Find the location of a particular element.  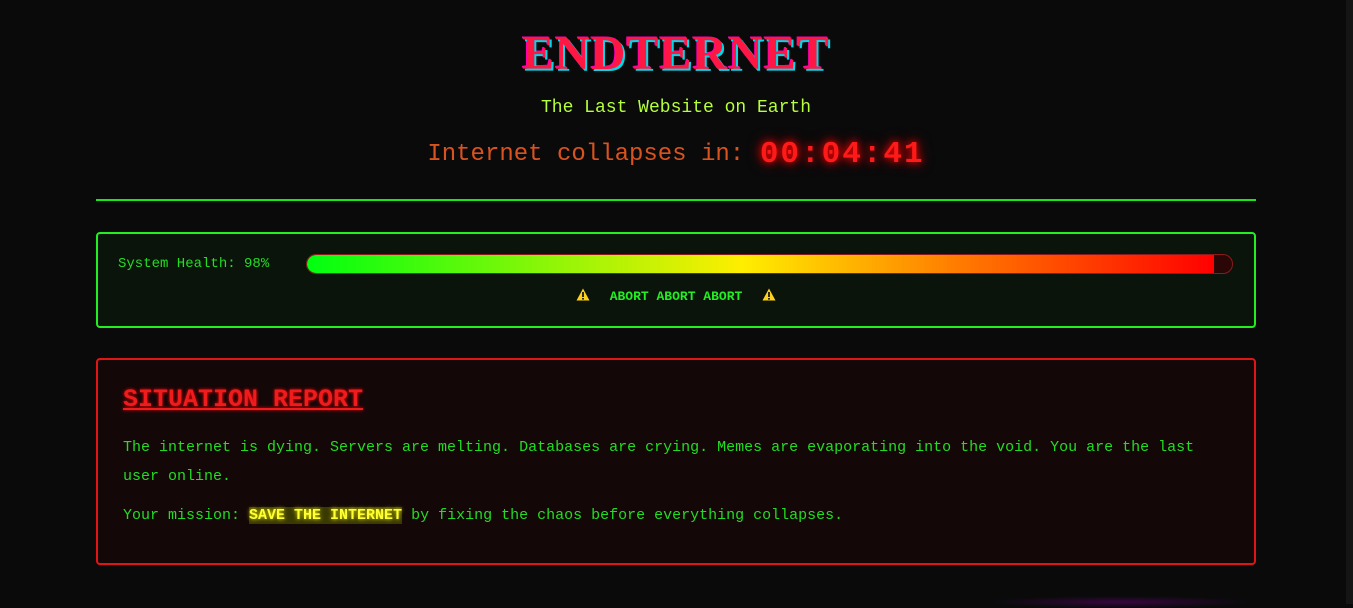

countdown: Internet collapses in: 00:04:41 is located at coordinates (676, 155).